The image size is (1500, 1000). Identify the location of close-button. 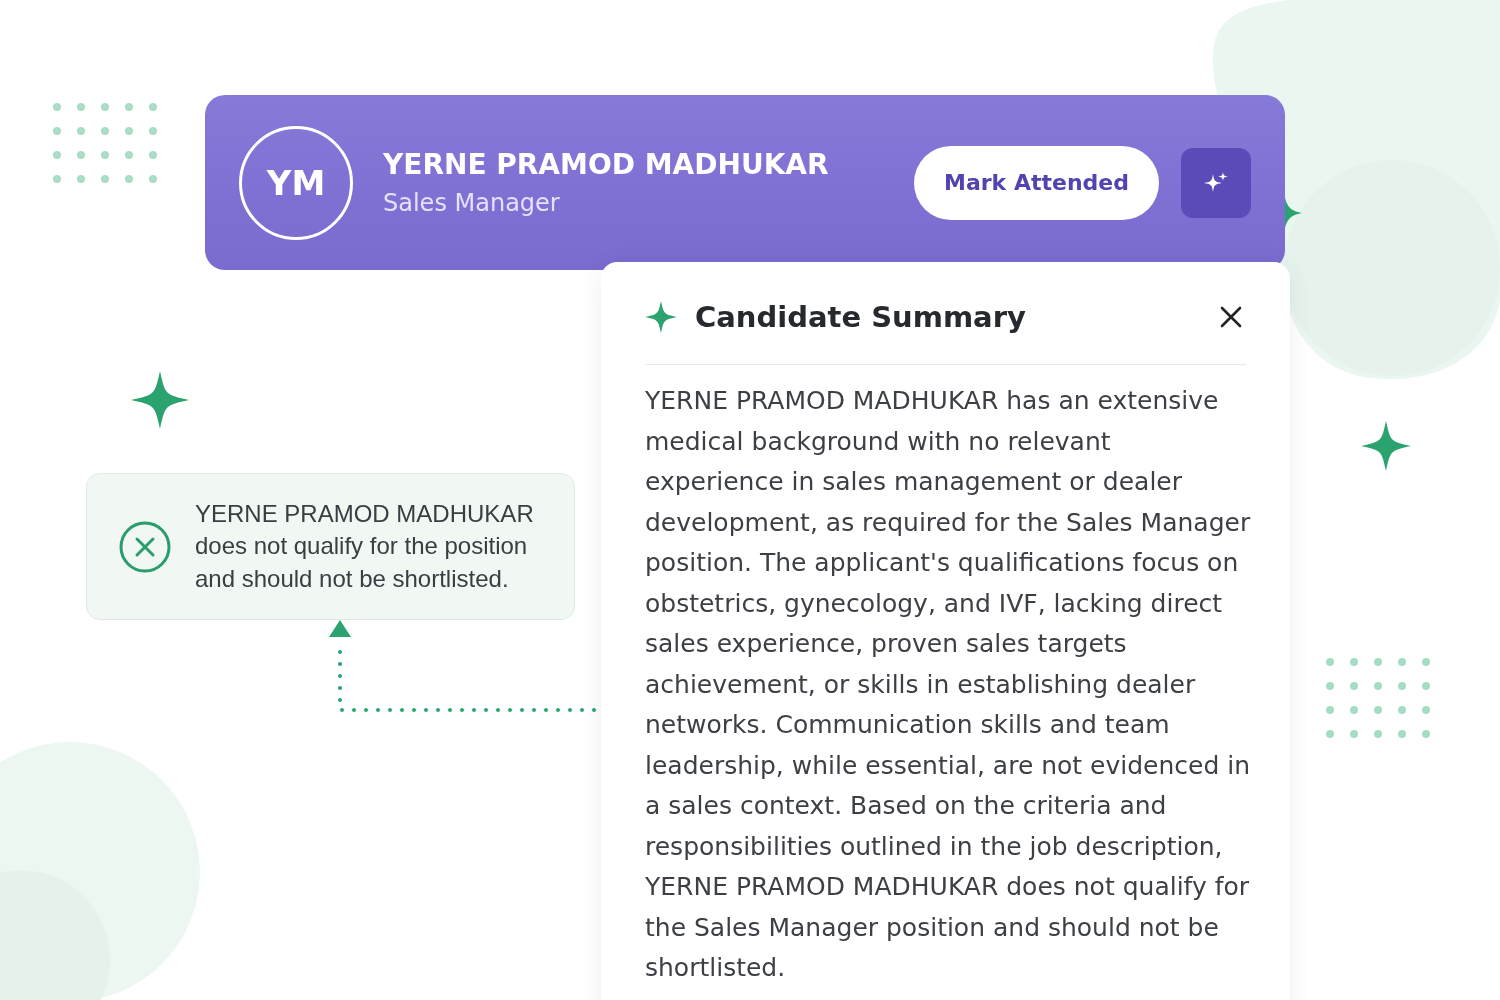
(1231, 317).